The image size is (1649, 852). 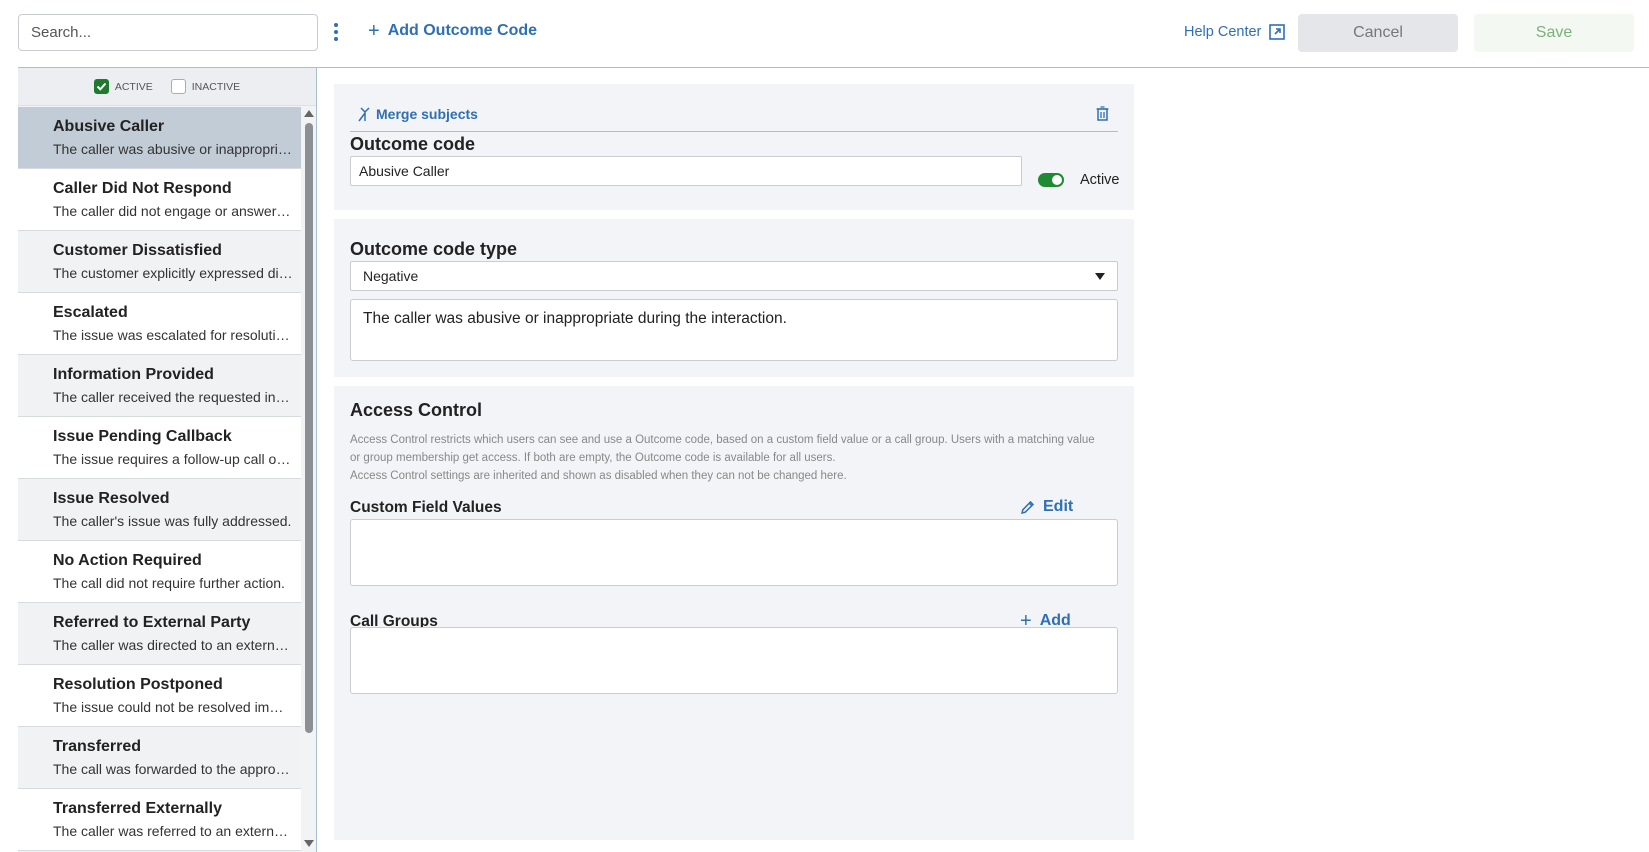 I want to click on active-checkbox, so click(x=101, y=86).